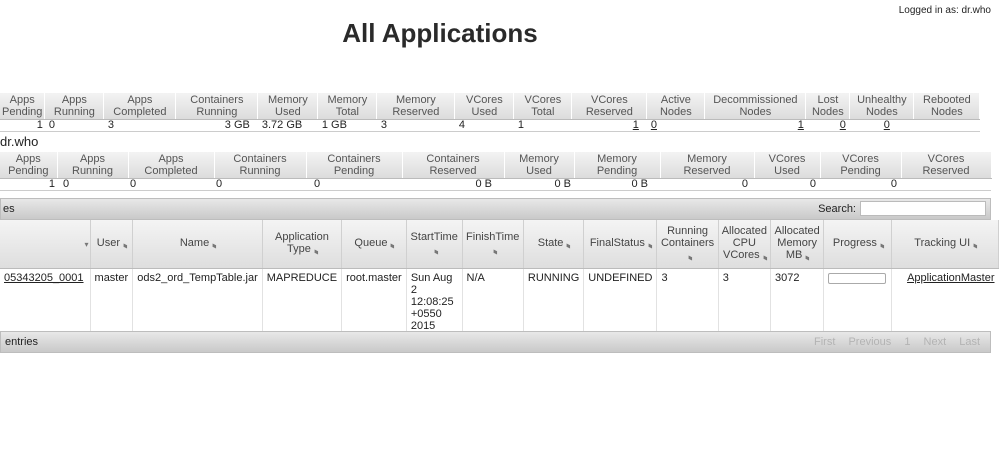  I want to click on column-header-allocated-memory-mb: Allocated Memory MB ▴▾, so click(797, 244).